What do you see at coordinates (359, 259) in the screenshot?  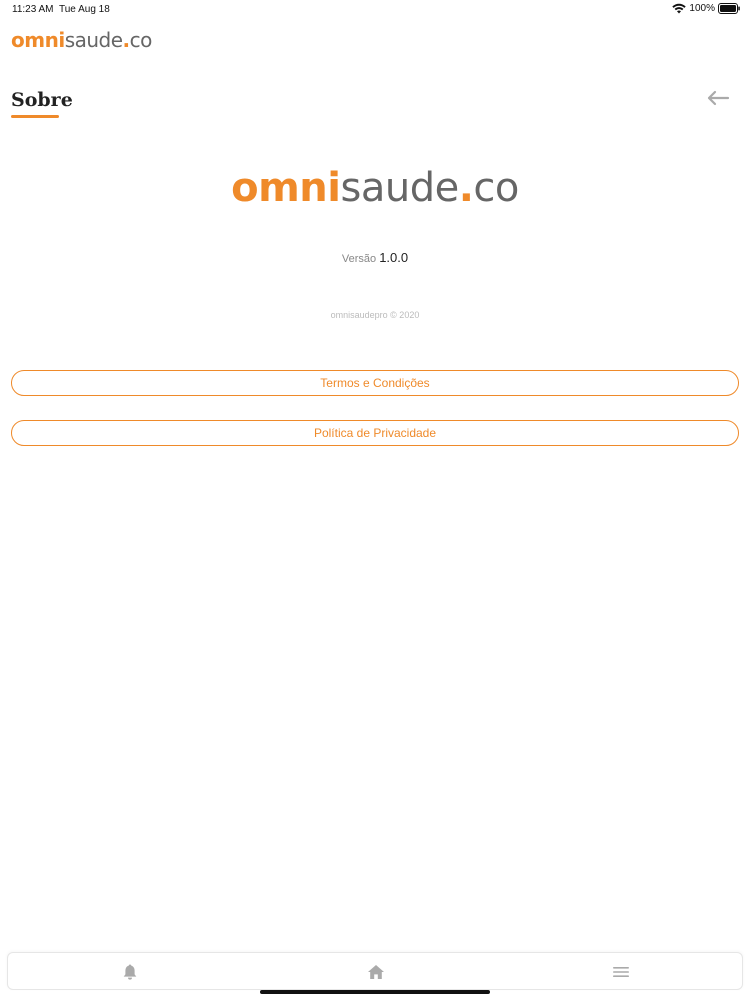 I see `version-label: Versão` at bounding box center [359, 259].